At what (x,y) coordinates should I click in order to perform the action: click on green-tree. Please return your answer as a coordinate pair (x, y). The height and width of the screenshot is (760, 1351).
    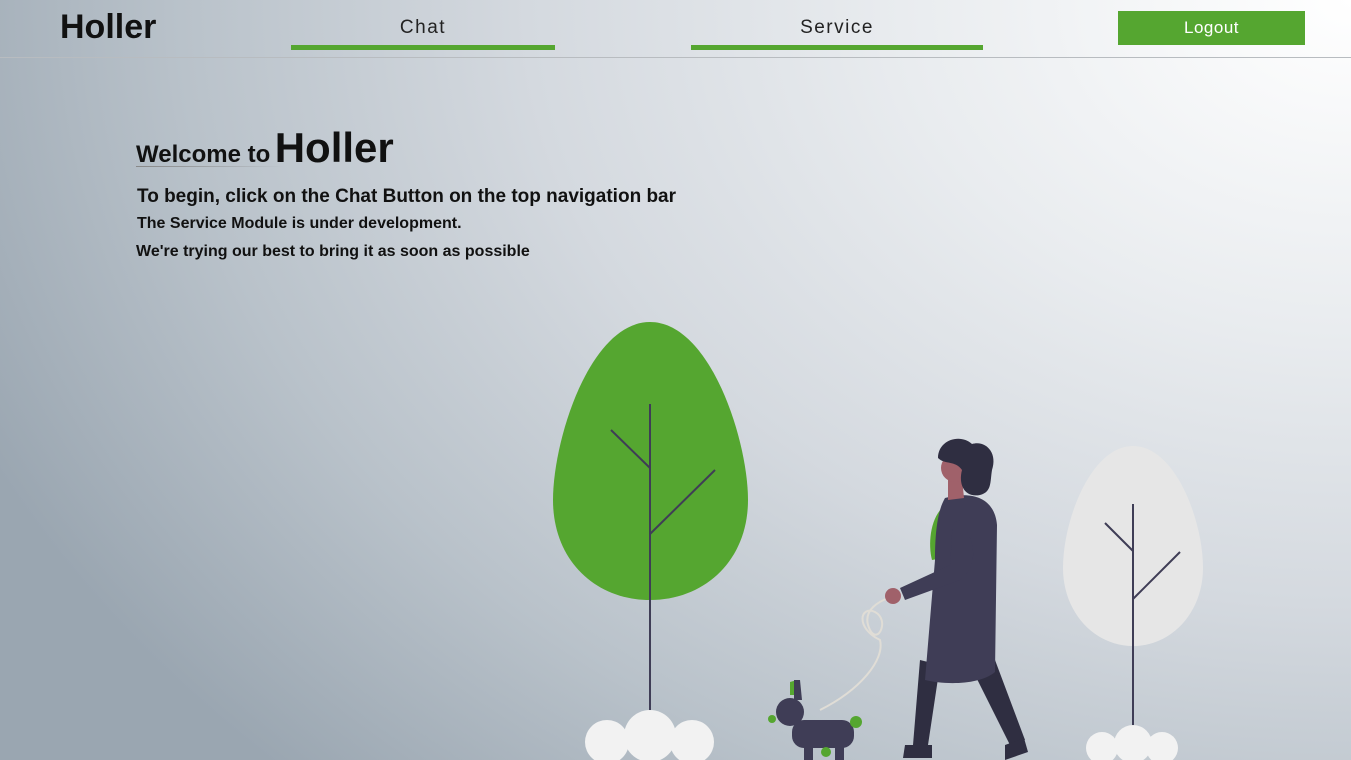
    Looking at the image, I should click on (650, 517).